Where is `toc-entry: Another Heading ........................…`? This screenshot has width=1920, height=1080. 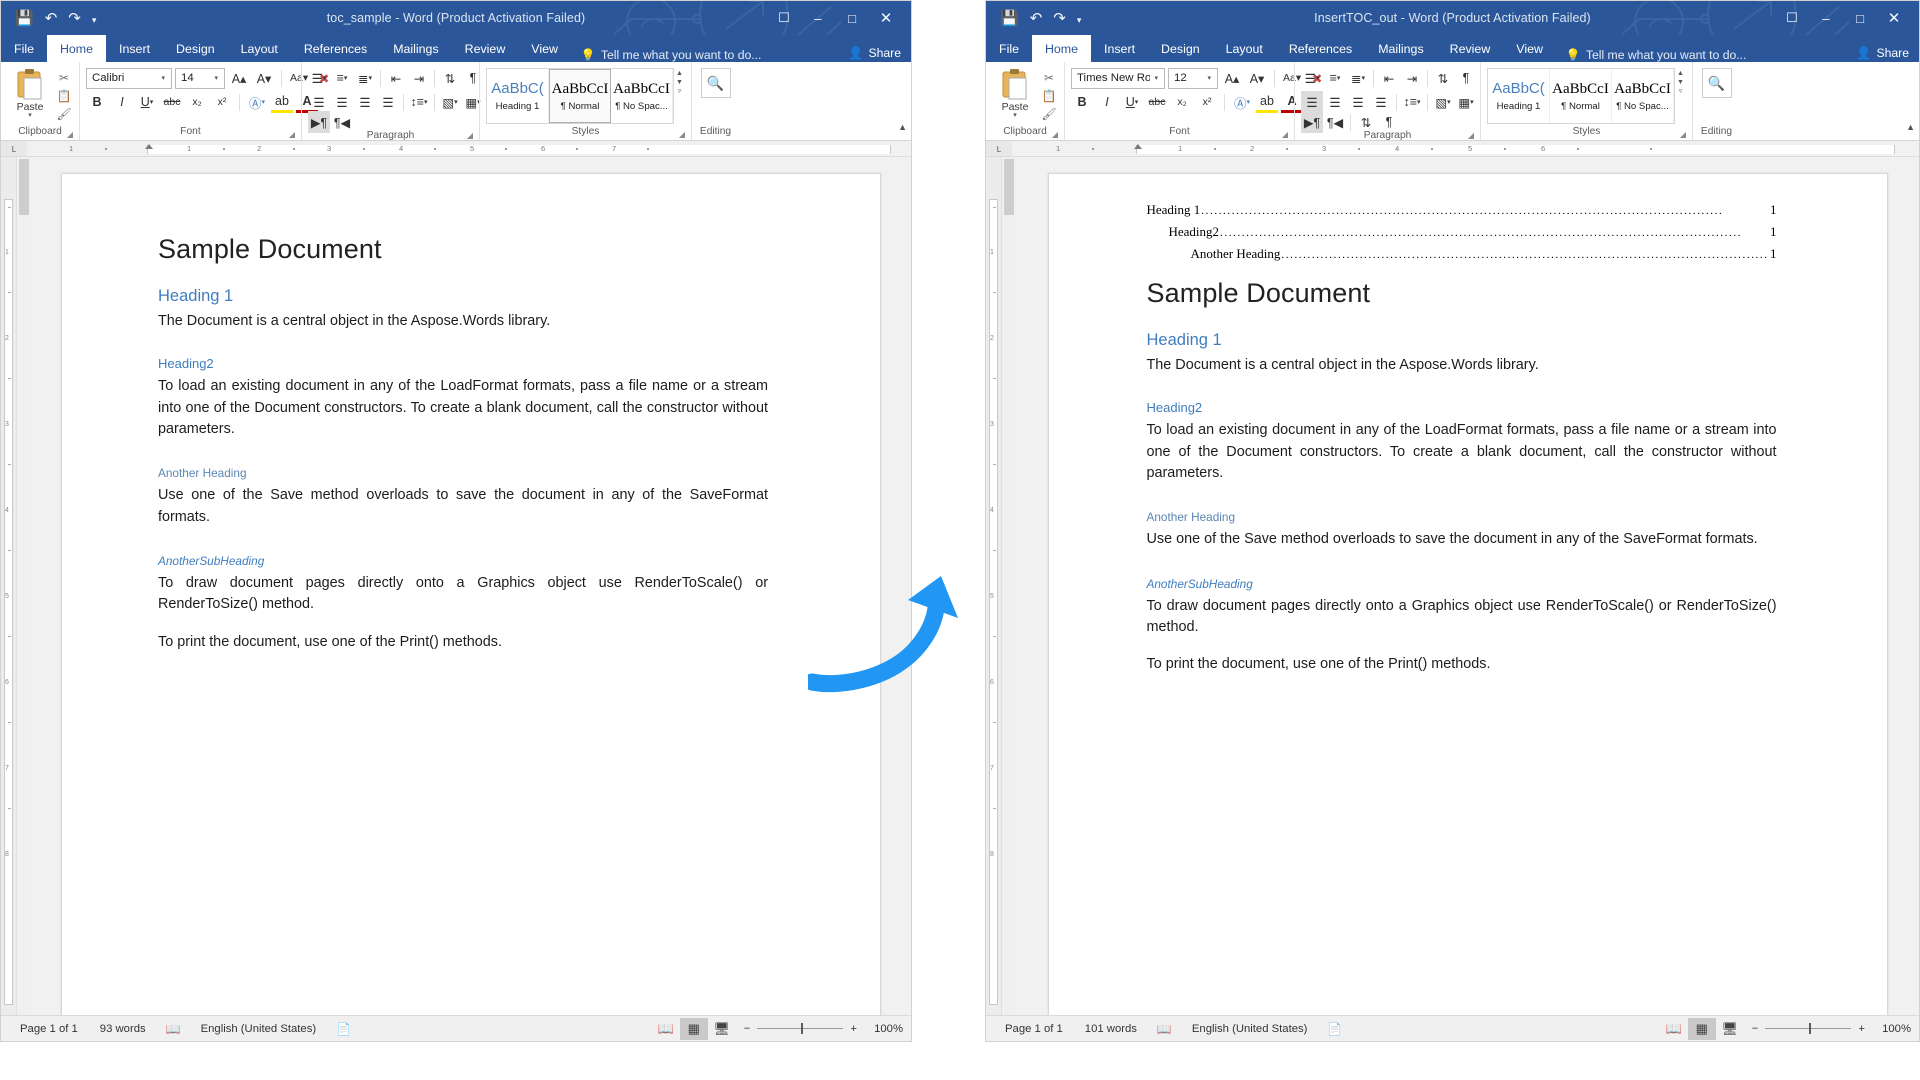 toc-entry: Another Heading ........................… is located at coordinates (1462, 254).